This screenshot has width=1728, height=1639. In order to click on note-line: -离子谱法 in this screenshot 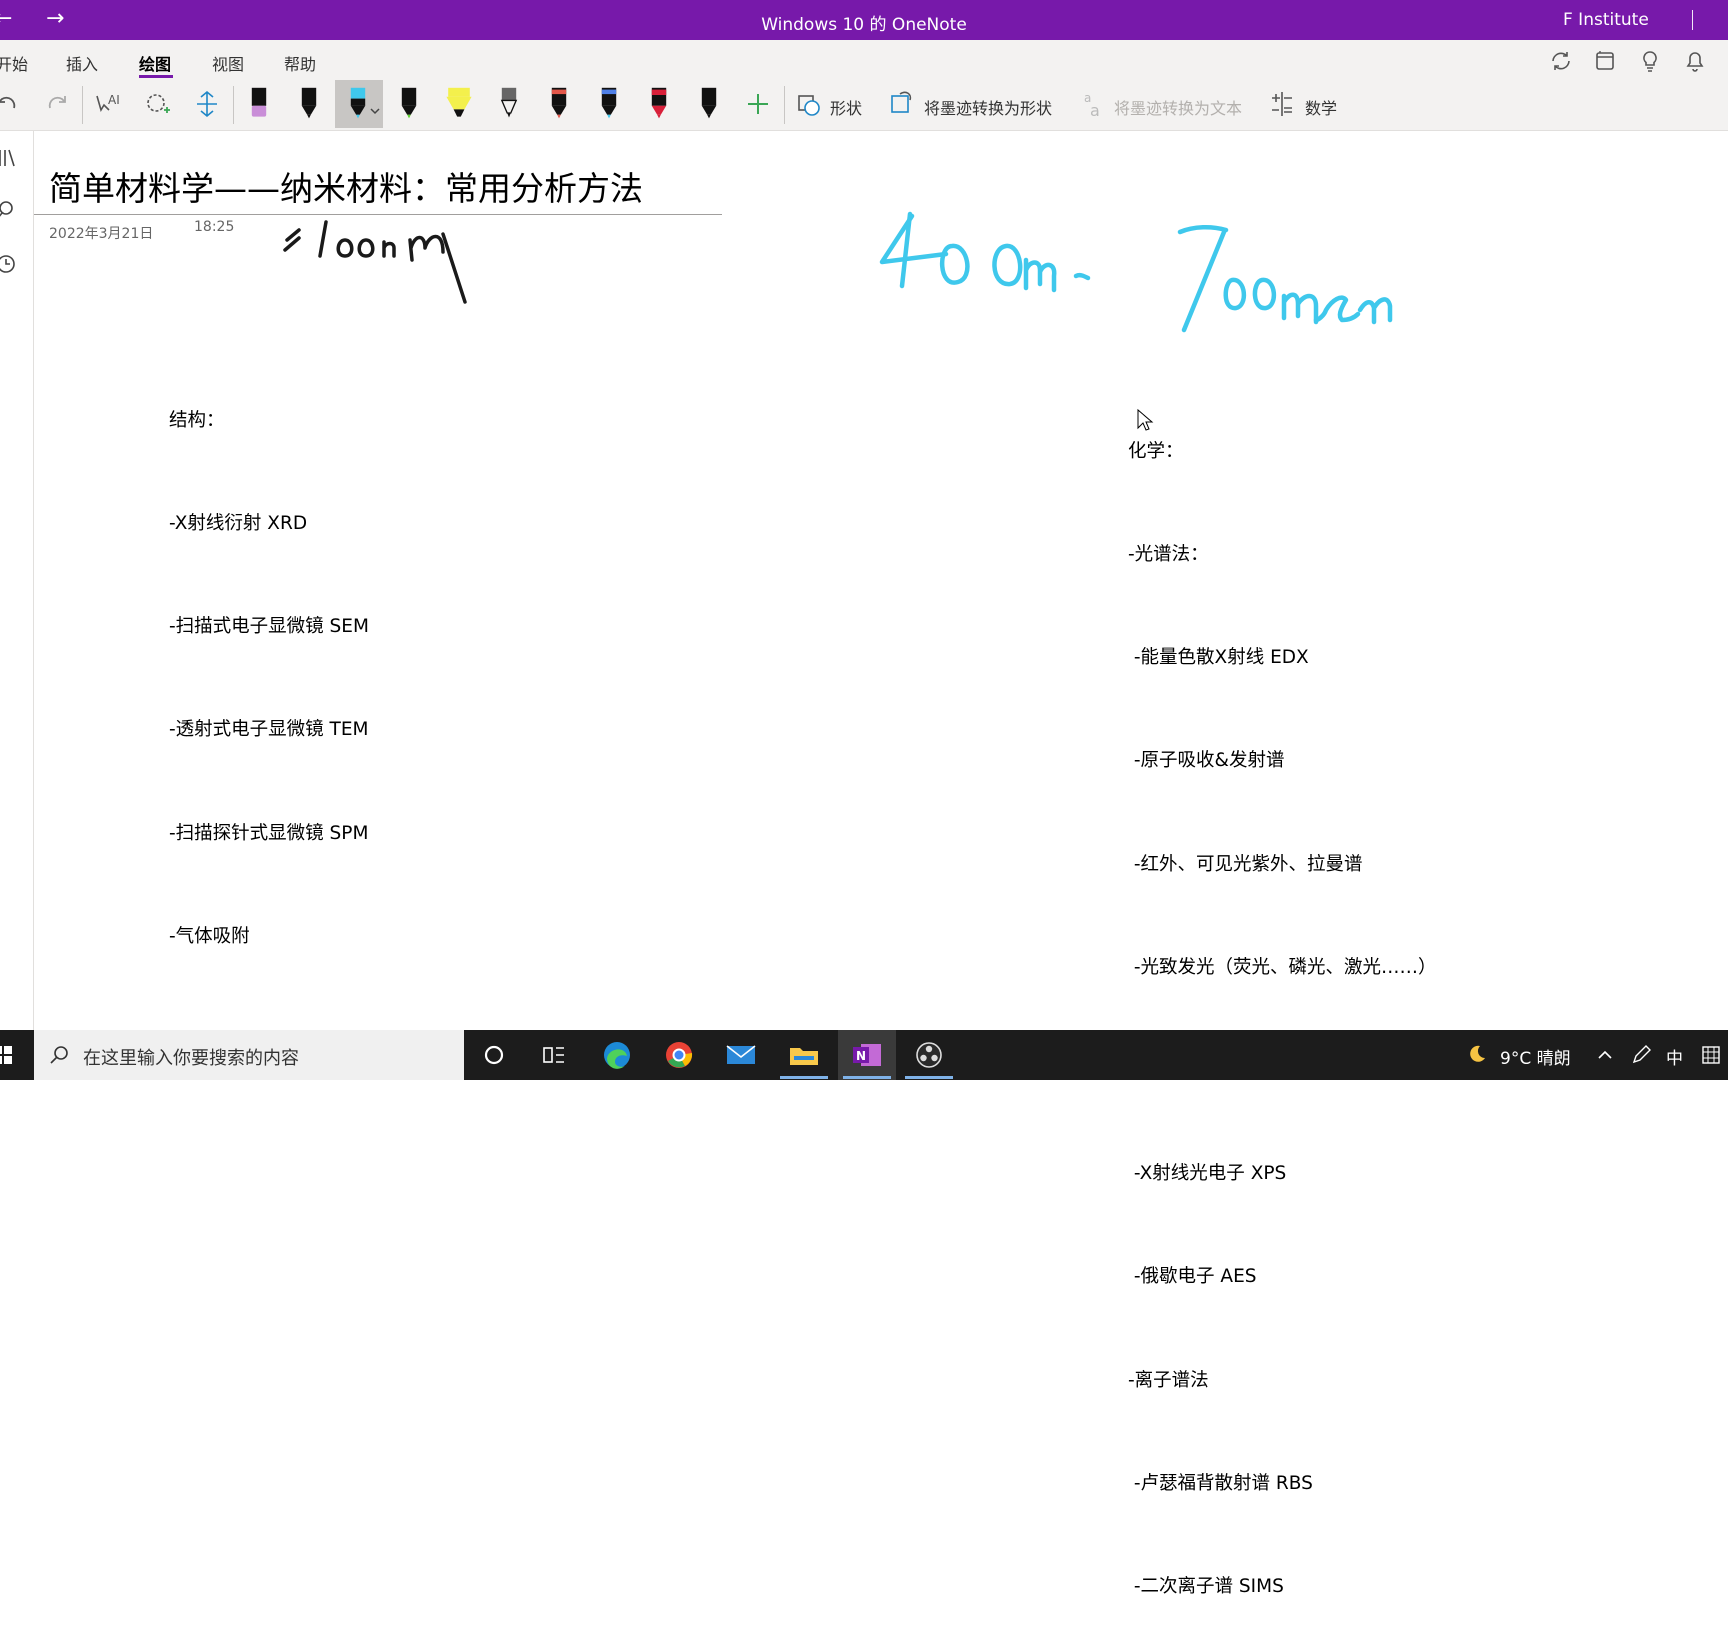, I will do `click(1168, 1380)`.